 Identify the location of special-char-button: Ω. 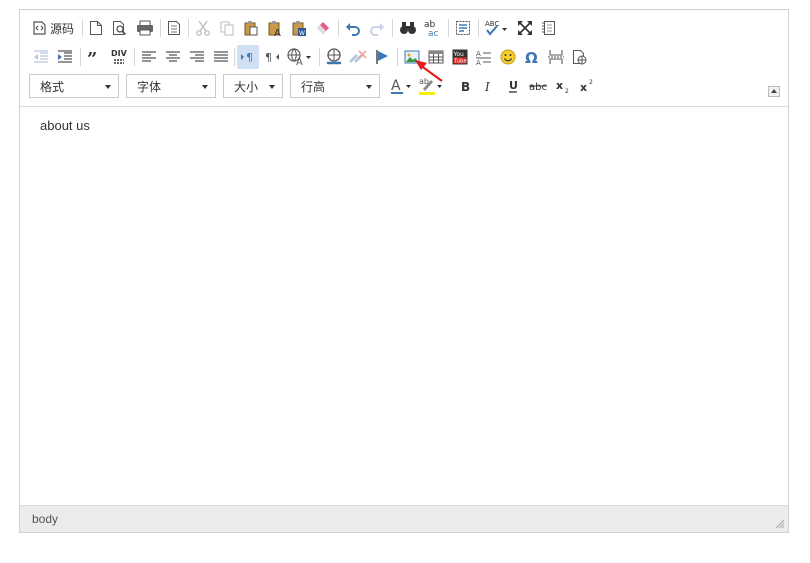
(532, 57).